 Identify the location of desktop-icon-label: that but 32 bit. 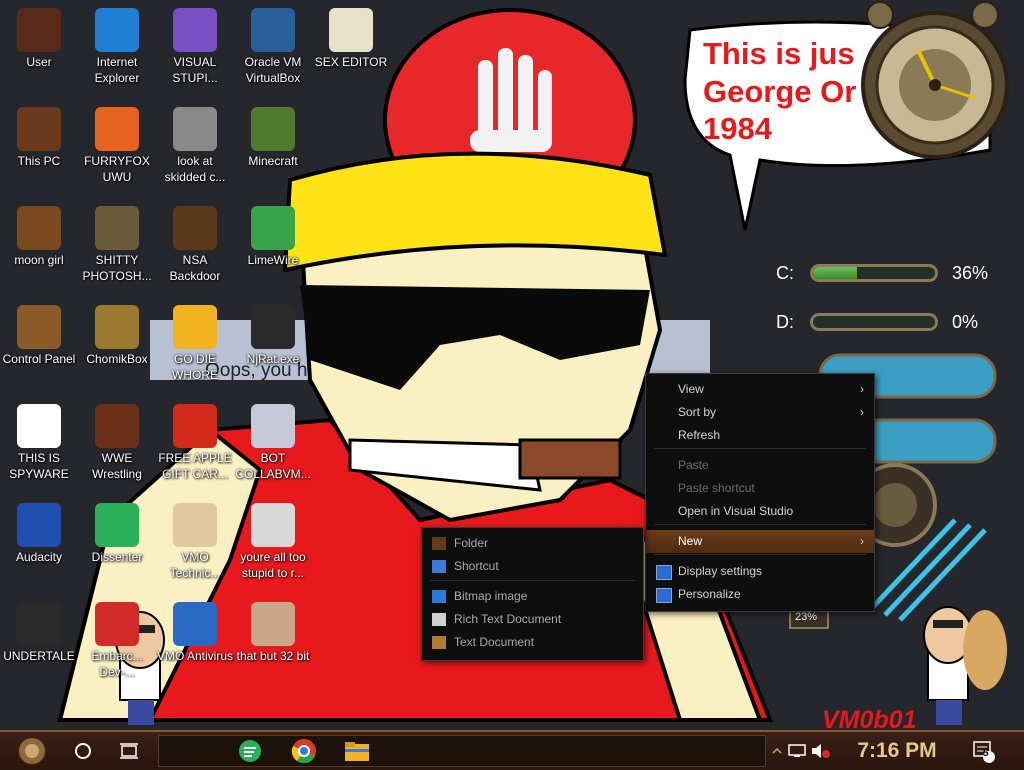
(273, 656).